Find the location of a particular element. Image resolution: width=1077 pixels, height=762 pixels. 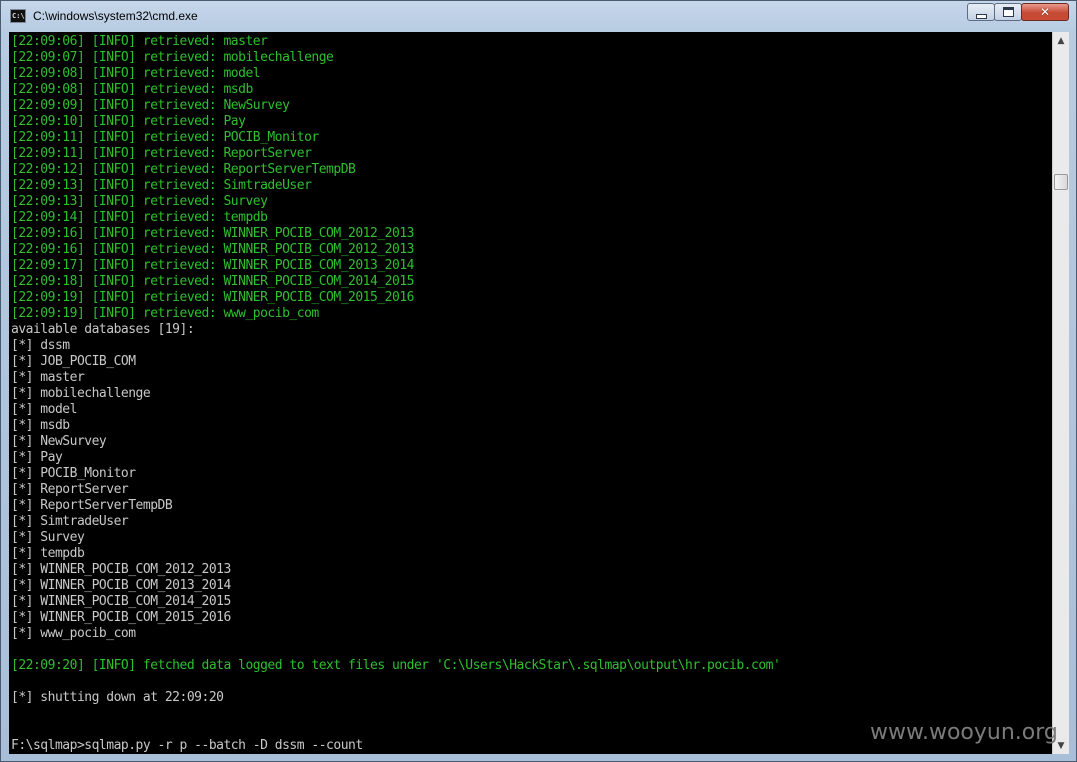

console-line: [*] dssm is located at coordinates (40, 345).